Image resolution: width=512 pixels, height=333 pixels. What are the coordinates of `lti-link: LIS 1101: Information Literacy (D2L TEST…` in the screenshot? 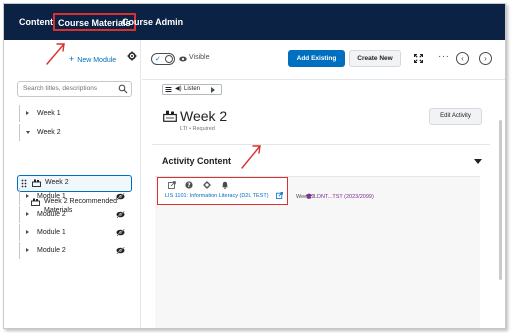 It's located at (217, 196).